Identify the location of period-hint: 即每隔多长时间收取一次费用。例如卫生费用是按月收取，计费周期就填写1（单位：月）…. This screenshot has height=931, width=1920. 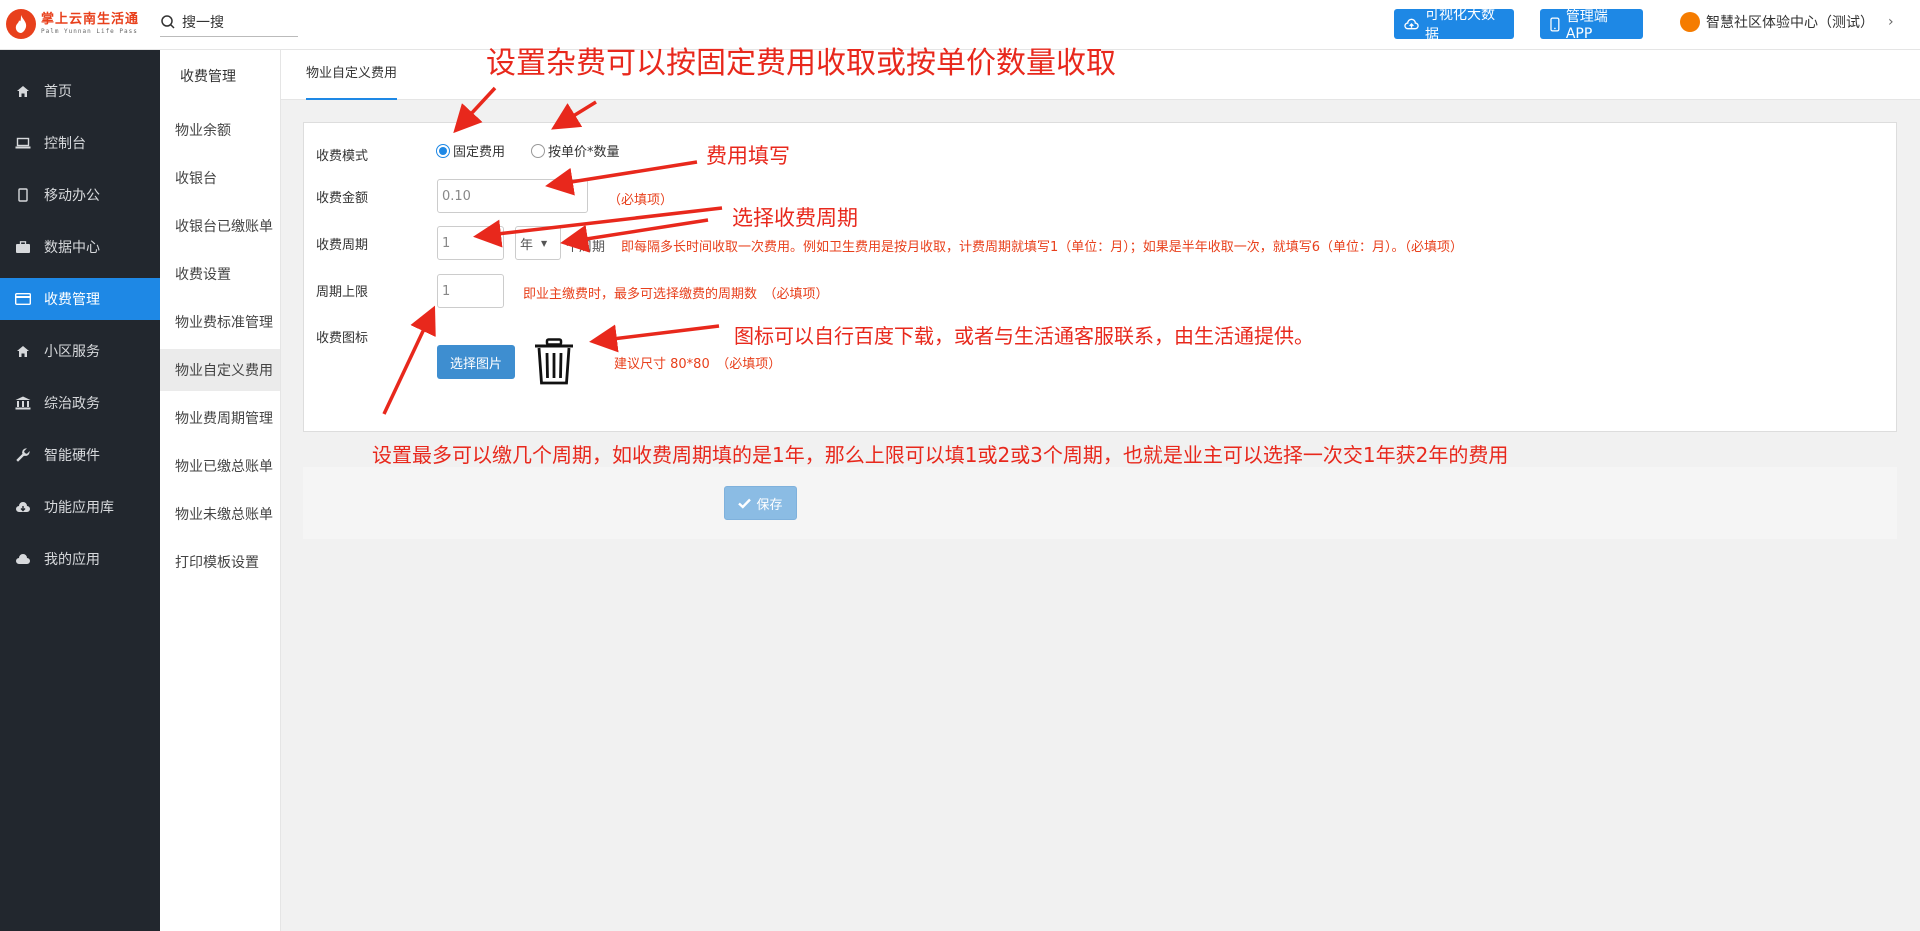
(1042, 247).